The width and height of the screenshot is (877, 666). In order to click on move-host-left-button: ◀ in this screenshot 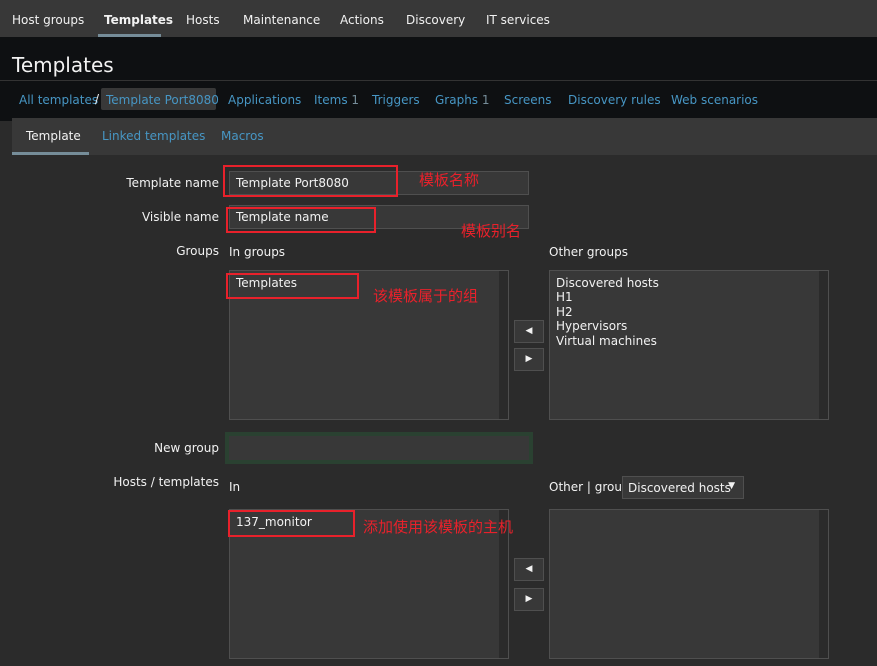, I will do `click(529, 569)`.